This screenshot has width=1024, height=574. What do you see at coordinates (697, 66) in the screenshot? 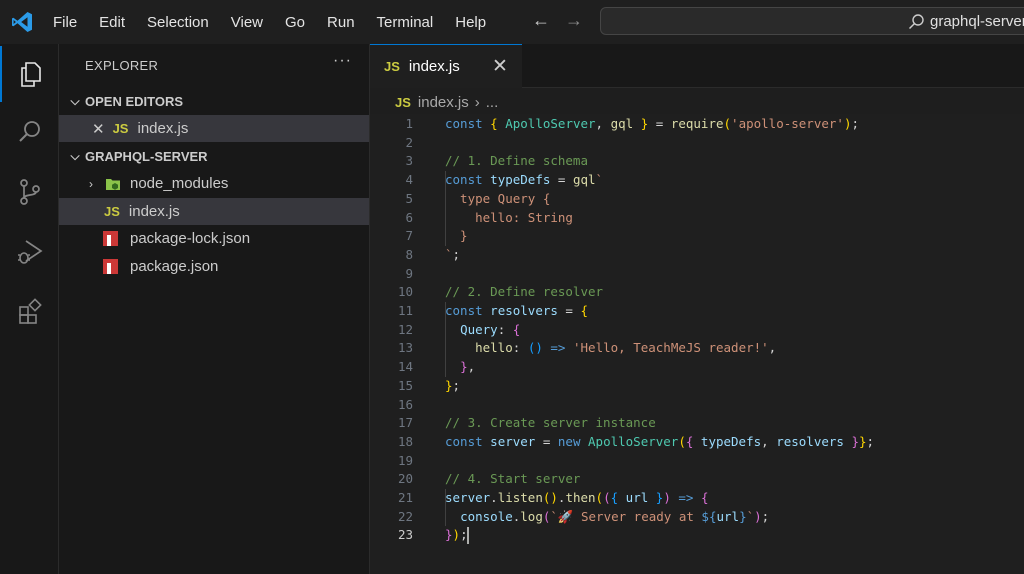
I see `editor-tab-bar: JS index.js ✕` at bounding box center [697, 66].